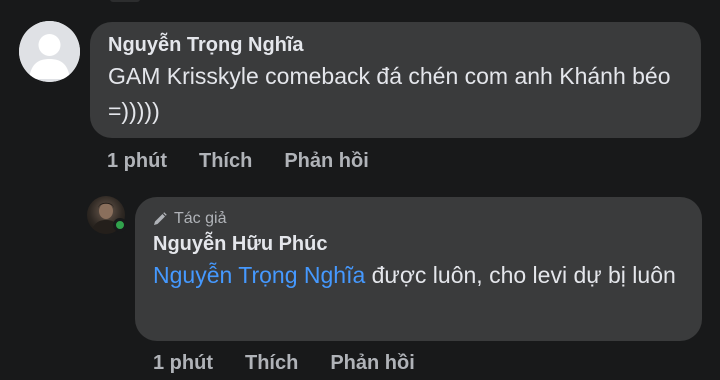  Describe the element at coordinates (49, 51) in the screenshot. I see `default-avatar-icon` at that location.